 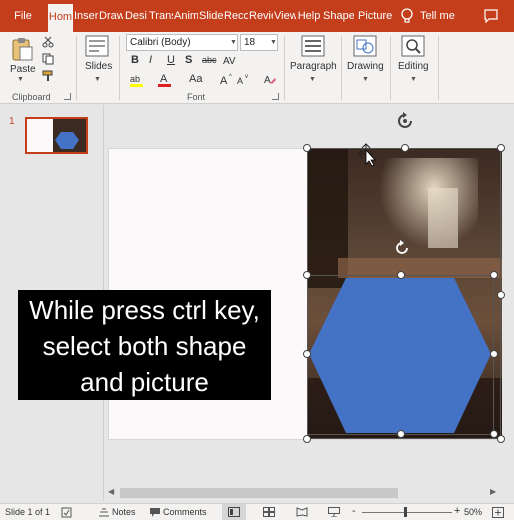 What do you see at coordinates (413, 79) in the screenshot?
I see `editing-dropdown-arrow: ▼` at bounding box center [413, 79].